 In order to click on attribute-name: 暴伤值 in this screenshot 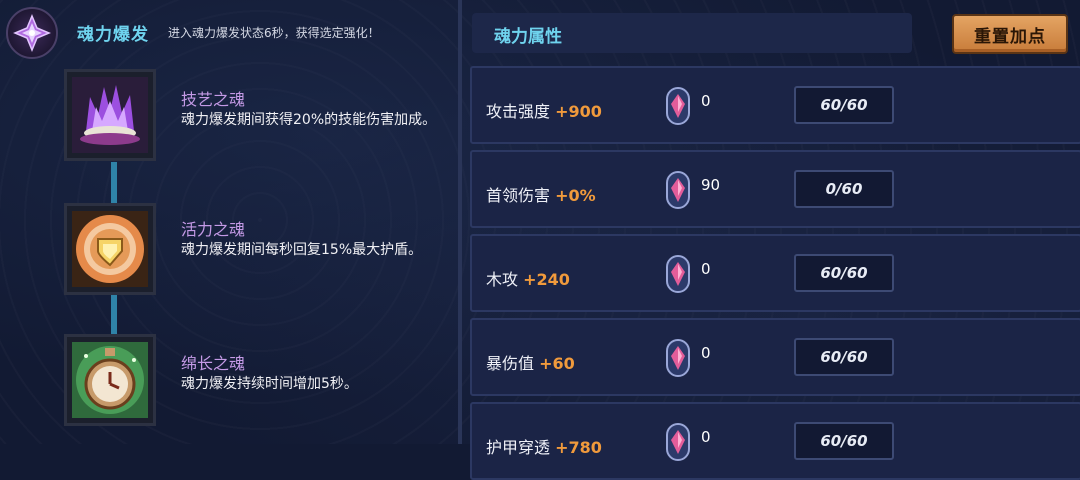, I will do `click(510, 363)`.